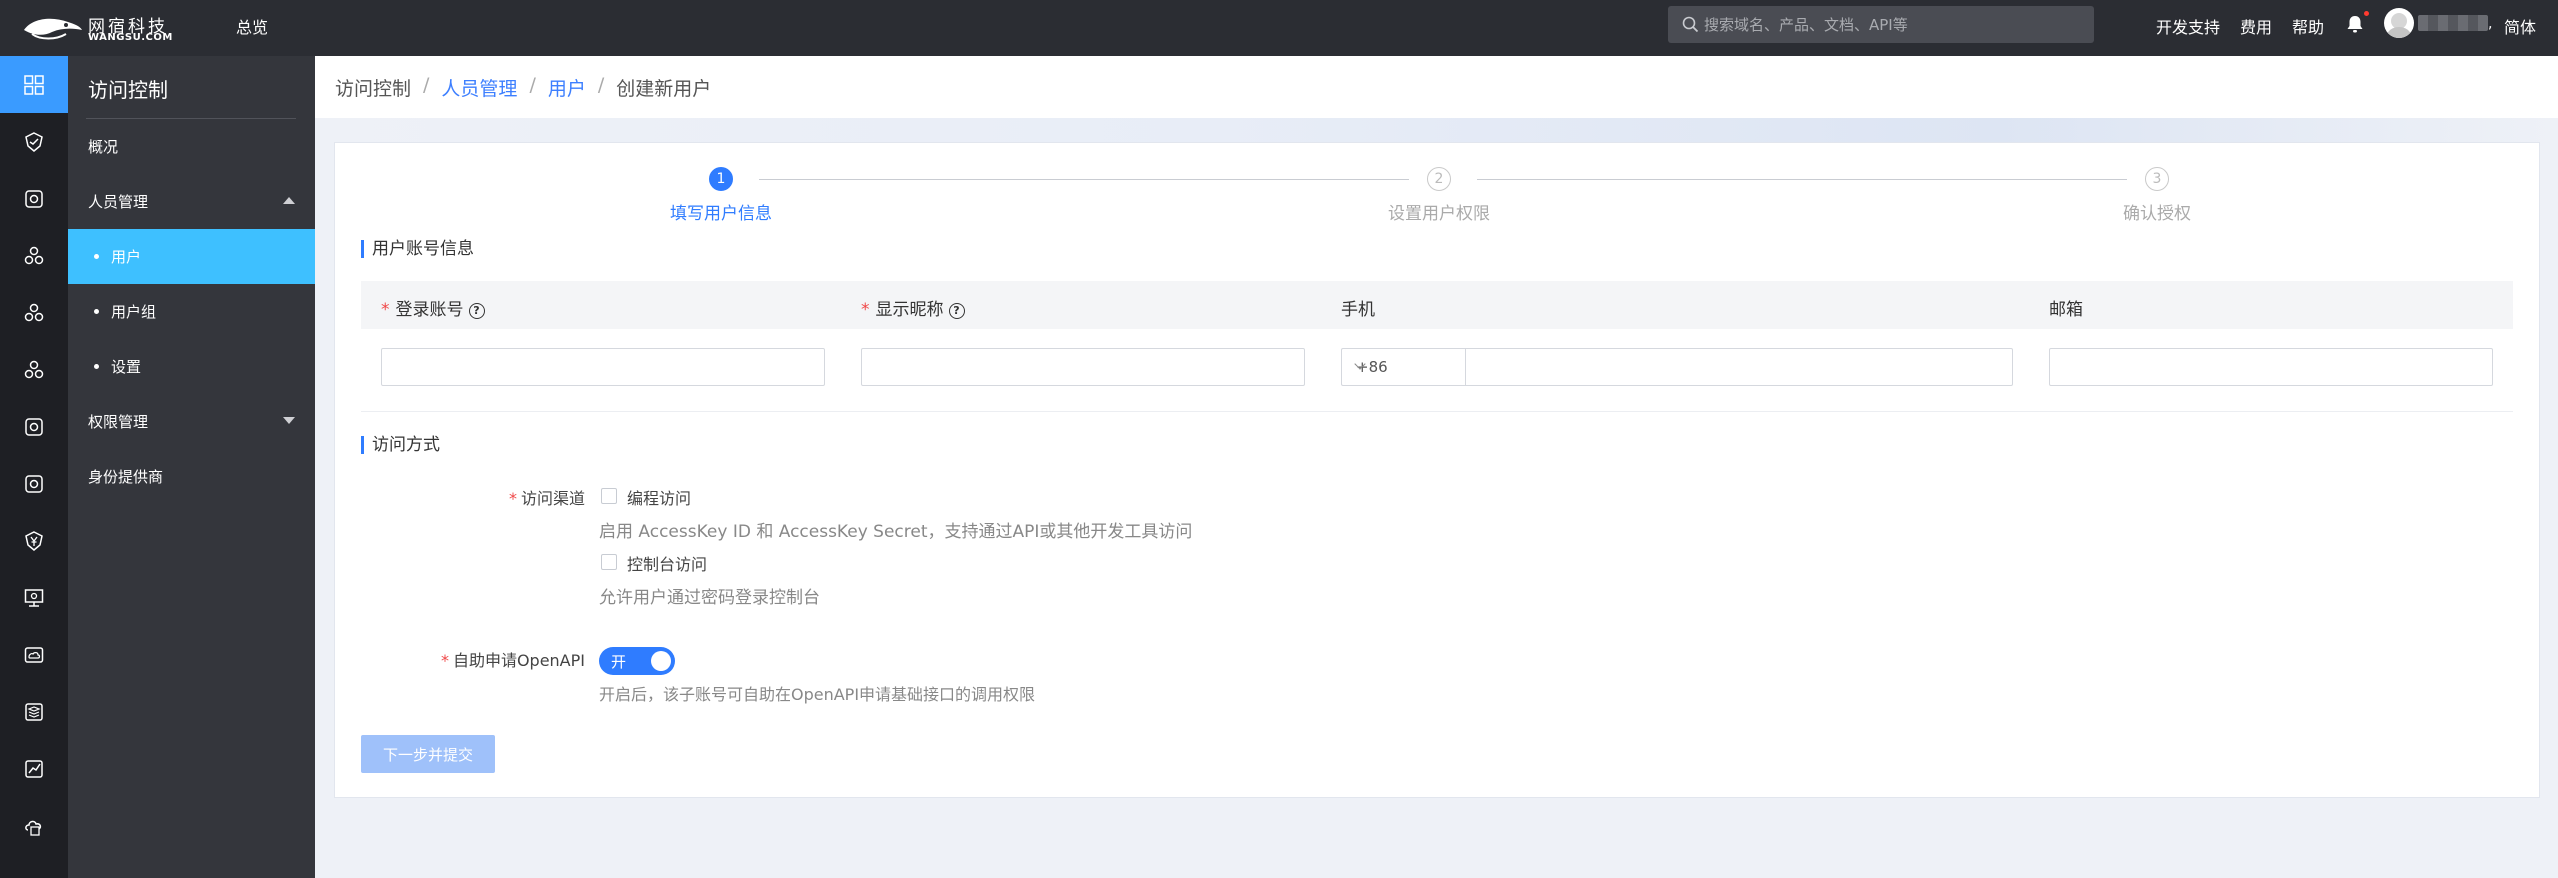  Describe the element at coordinates (2453, 23) in the screenshot. I see `username-blurred` at that location.